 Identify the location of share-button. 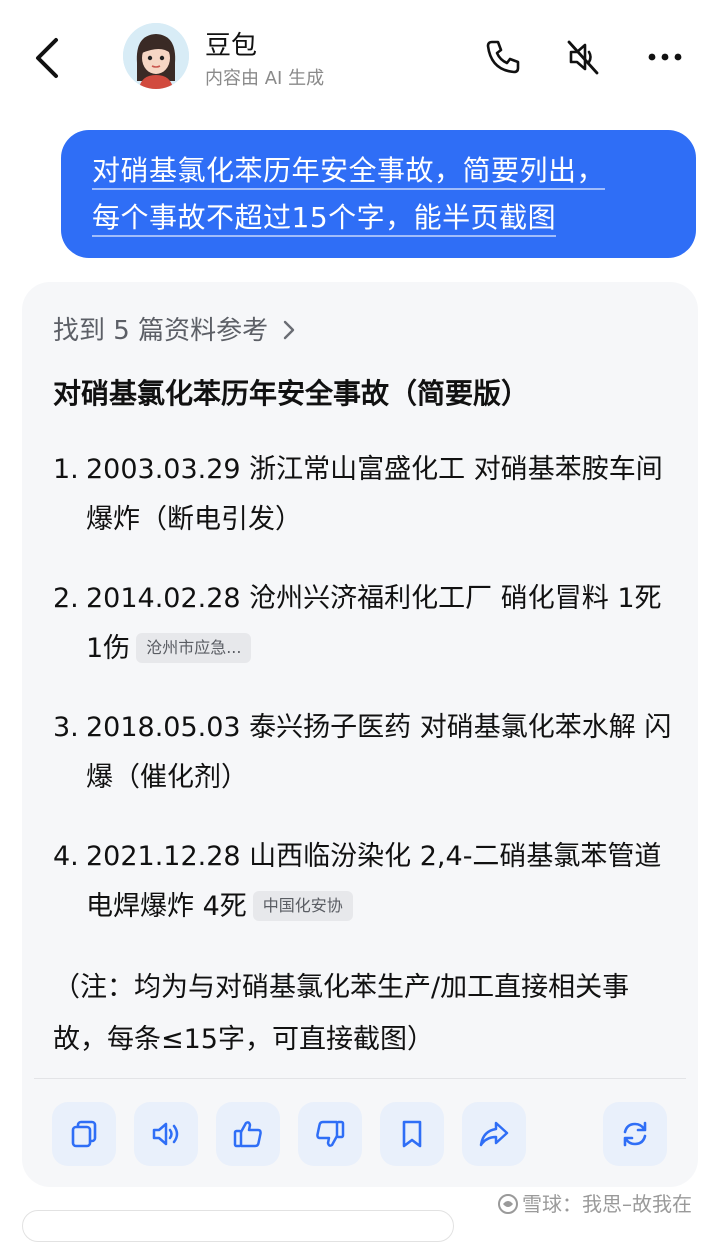
(494, 1134).